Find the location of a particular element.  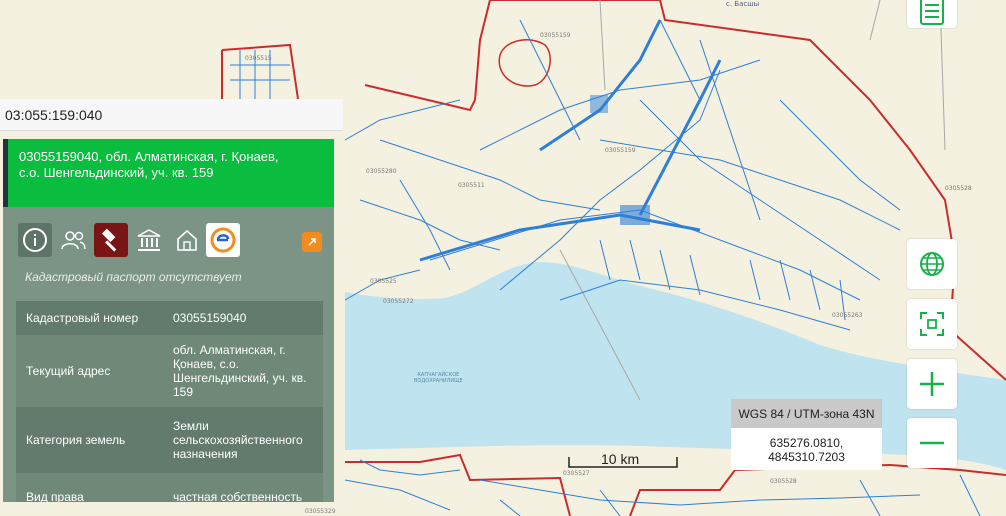

list-icon is located at coordinates (932, 12).